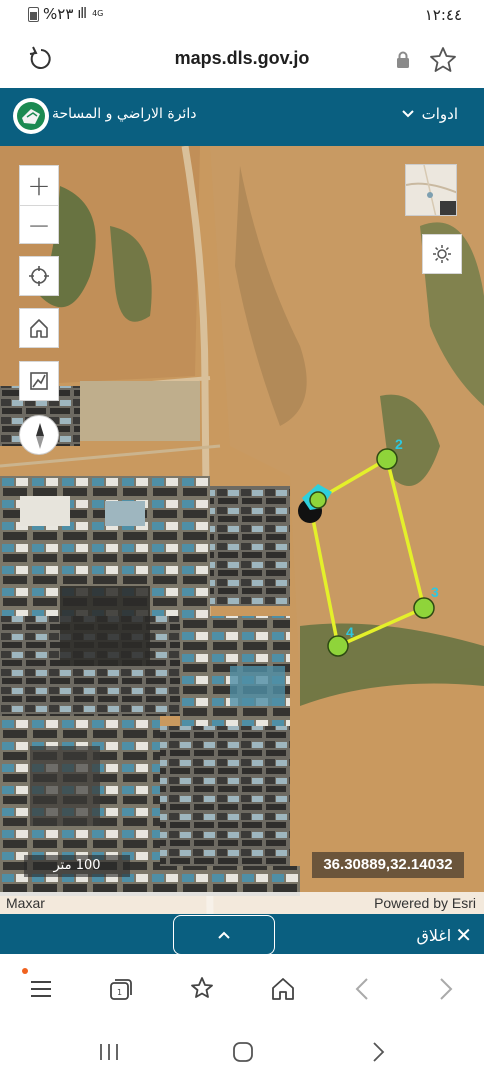  I want to click on close-panel-button: ✕ اغلاق, so click(444, 935).